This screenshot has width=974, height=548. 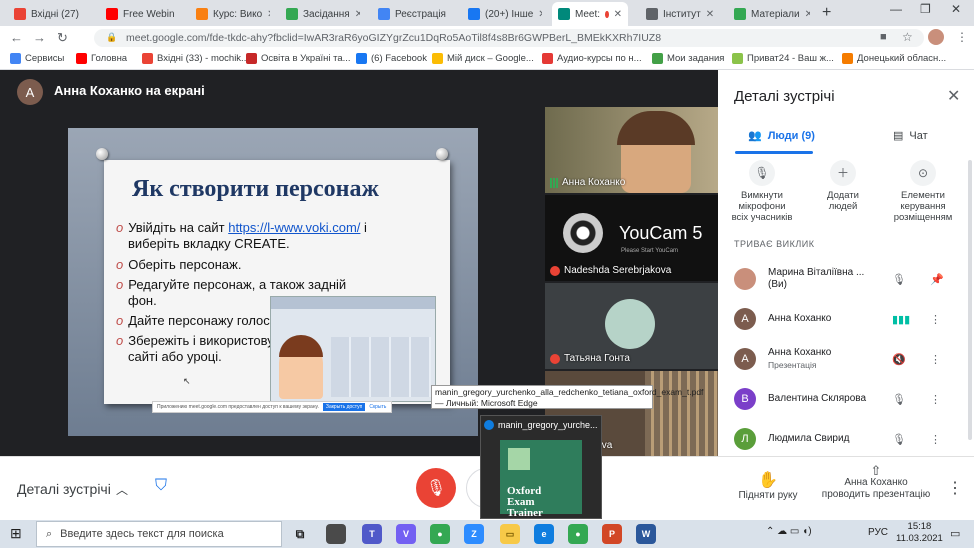 I want to click on browser-tab: Вхідні (27)✕, so click(x=46, y=14).